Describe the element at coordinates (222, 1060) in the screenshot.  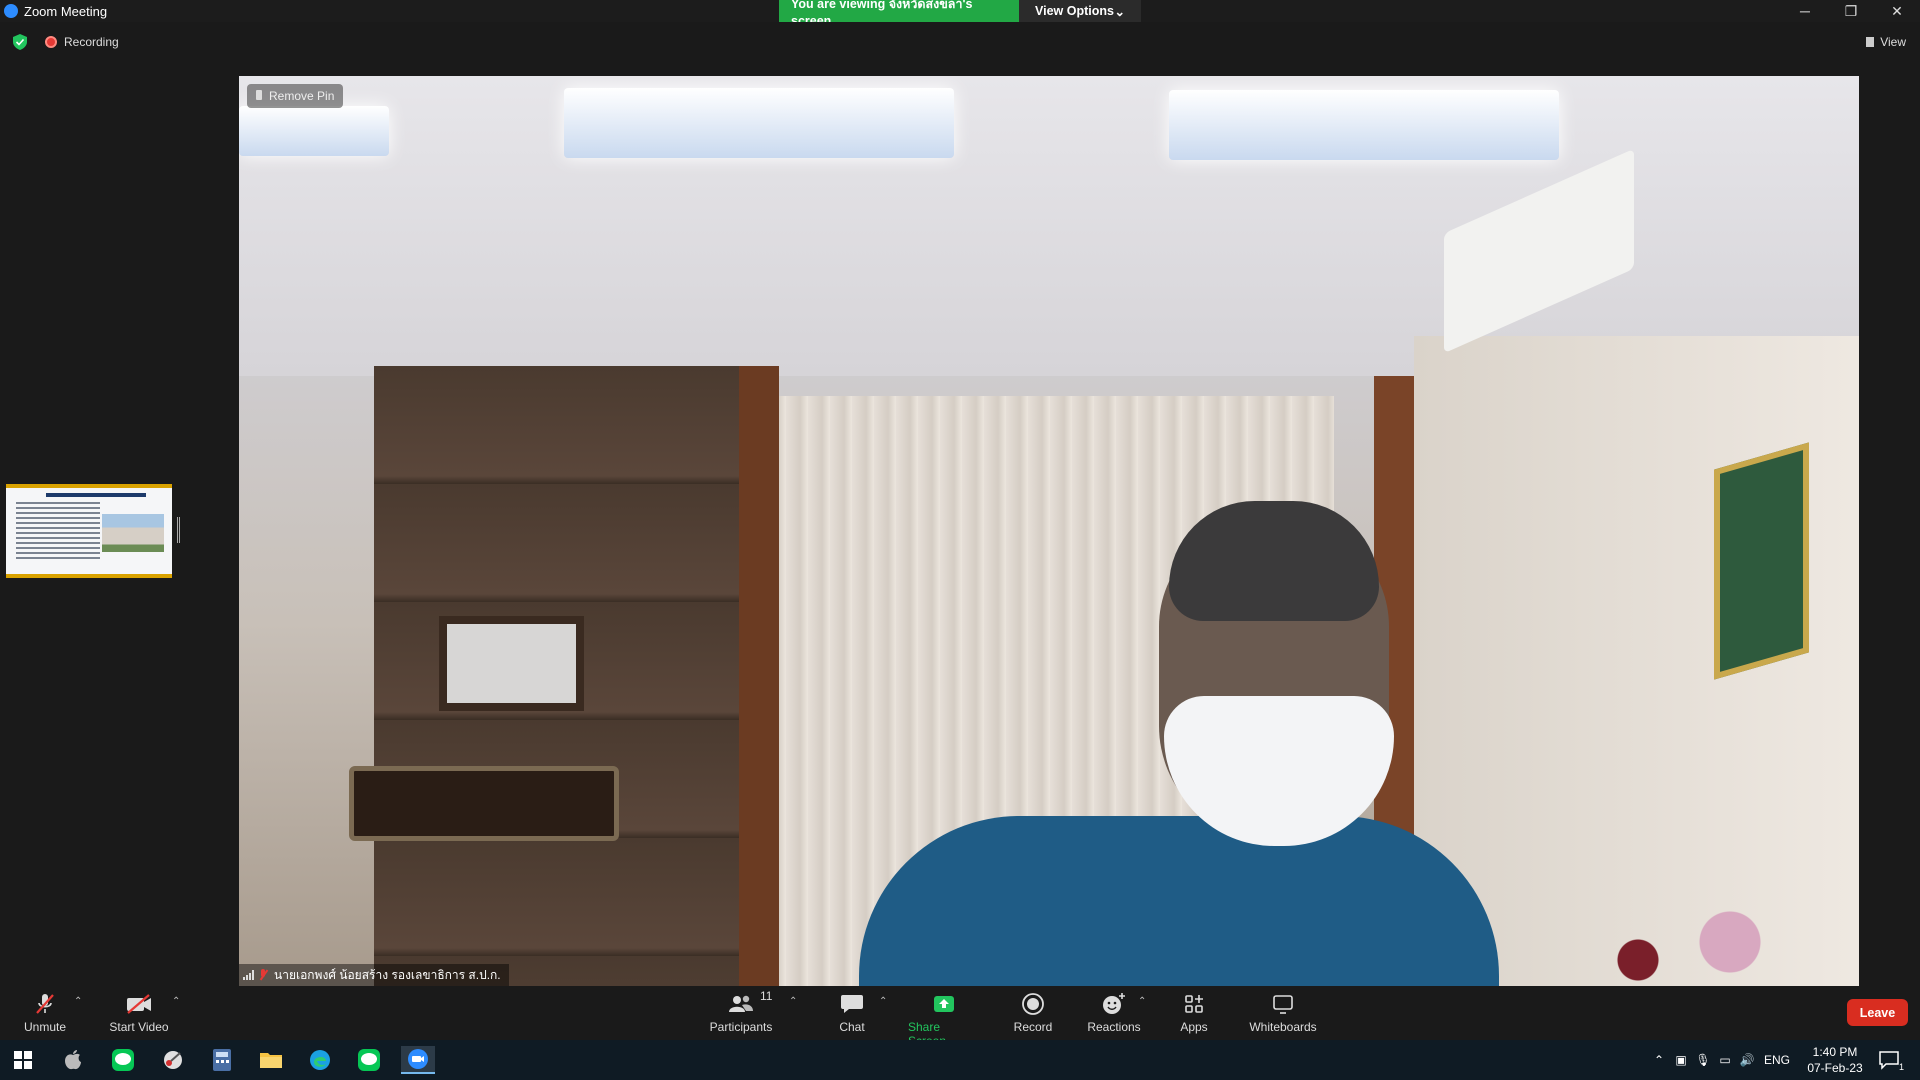
I see `calculator-icon` at that location.